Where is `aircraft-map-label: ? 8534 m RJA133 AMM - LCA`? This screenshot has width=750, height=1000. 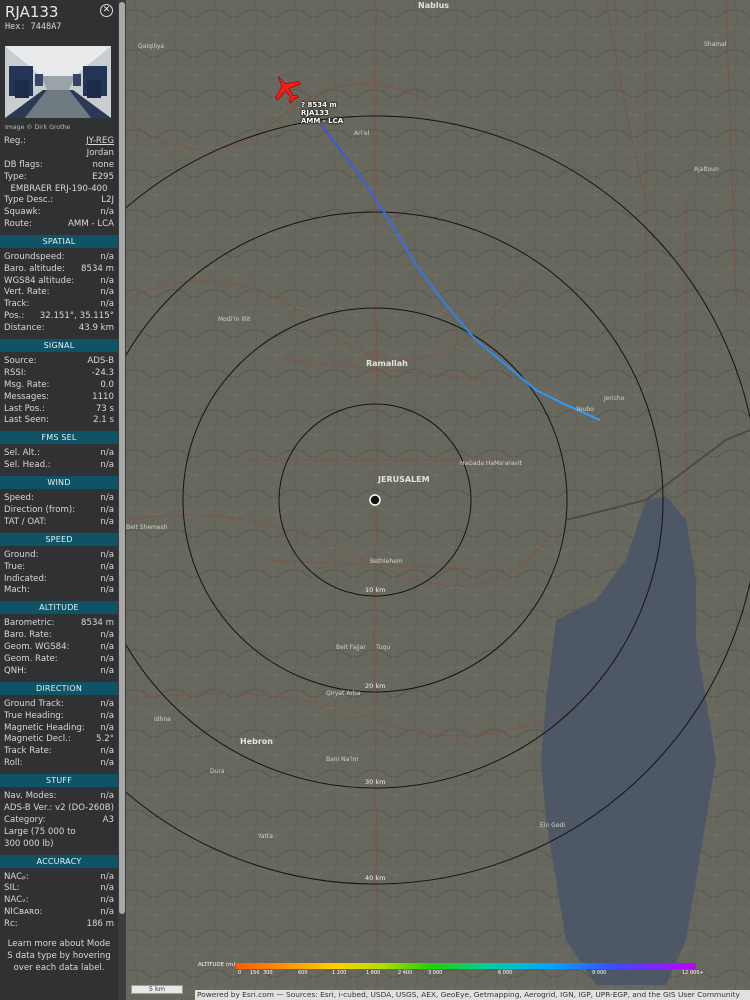 aircraft-map-label: ? 8534 m RJA133 AMM - LCA is located at coordinates (322, 113).